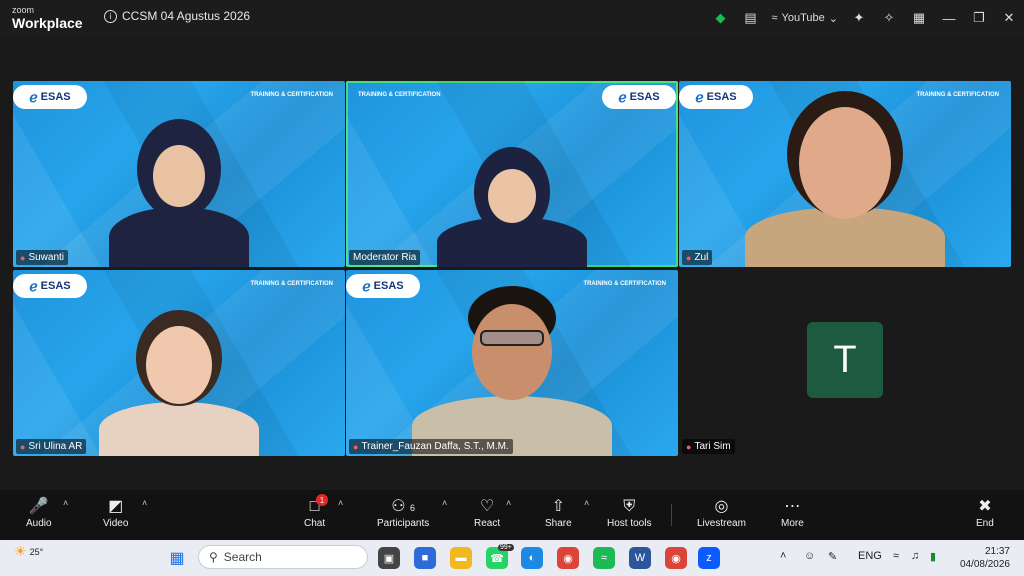 This screenshot has width=1024, height=576. I want to click on chat-button: □ 1 Chat, so click(316, 511).